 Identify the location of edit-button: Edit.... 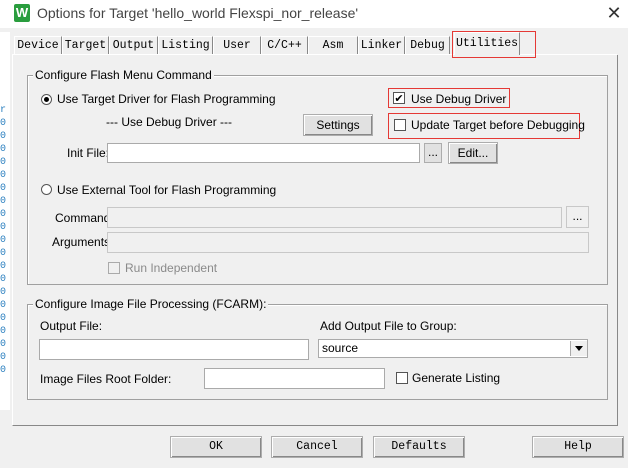
(473, 153).